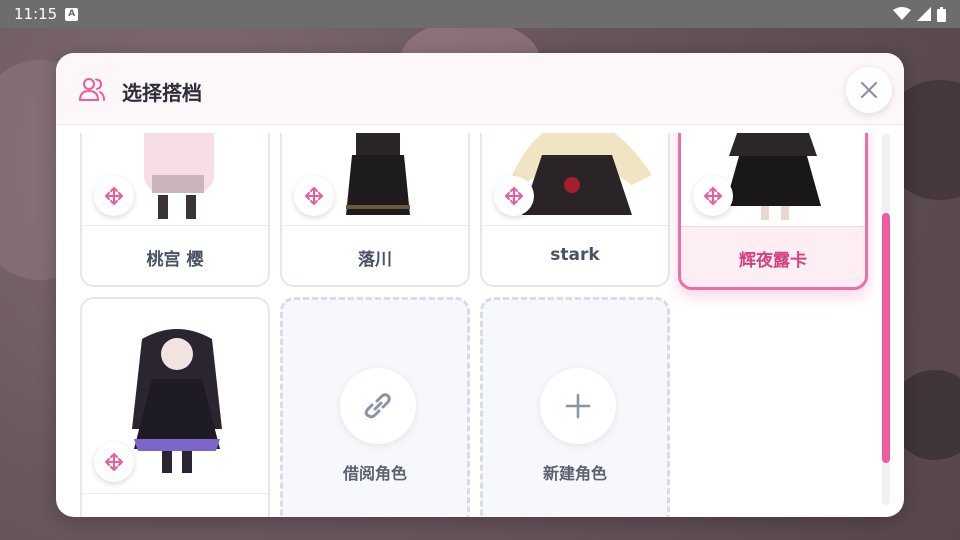  I want to click on status-bar: 11:15 A, so click(480, 14).